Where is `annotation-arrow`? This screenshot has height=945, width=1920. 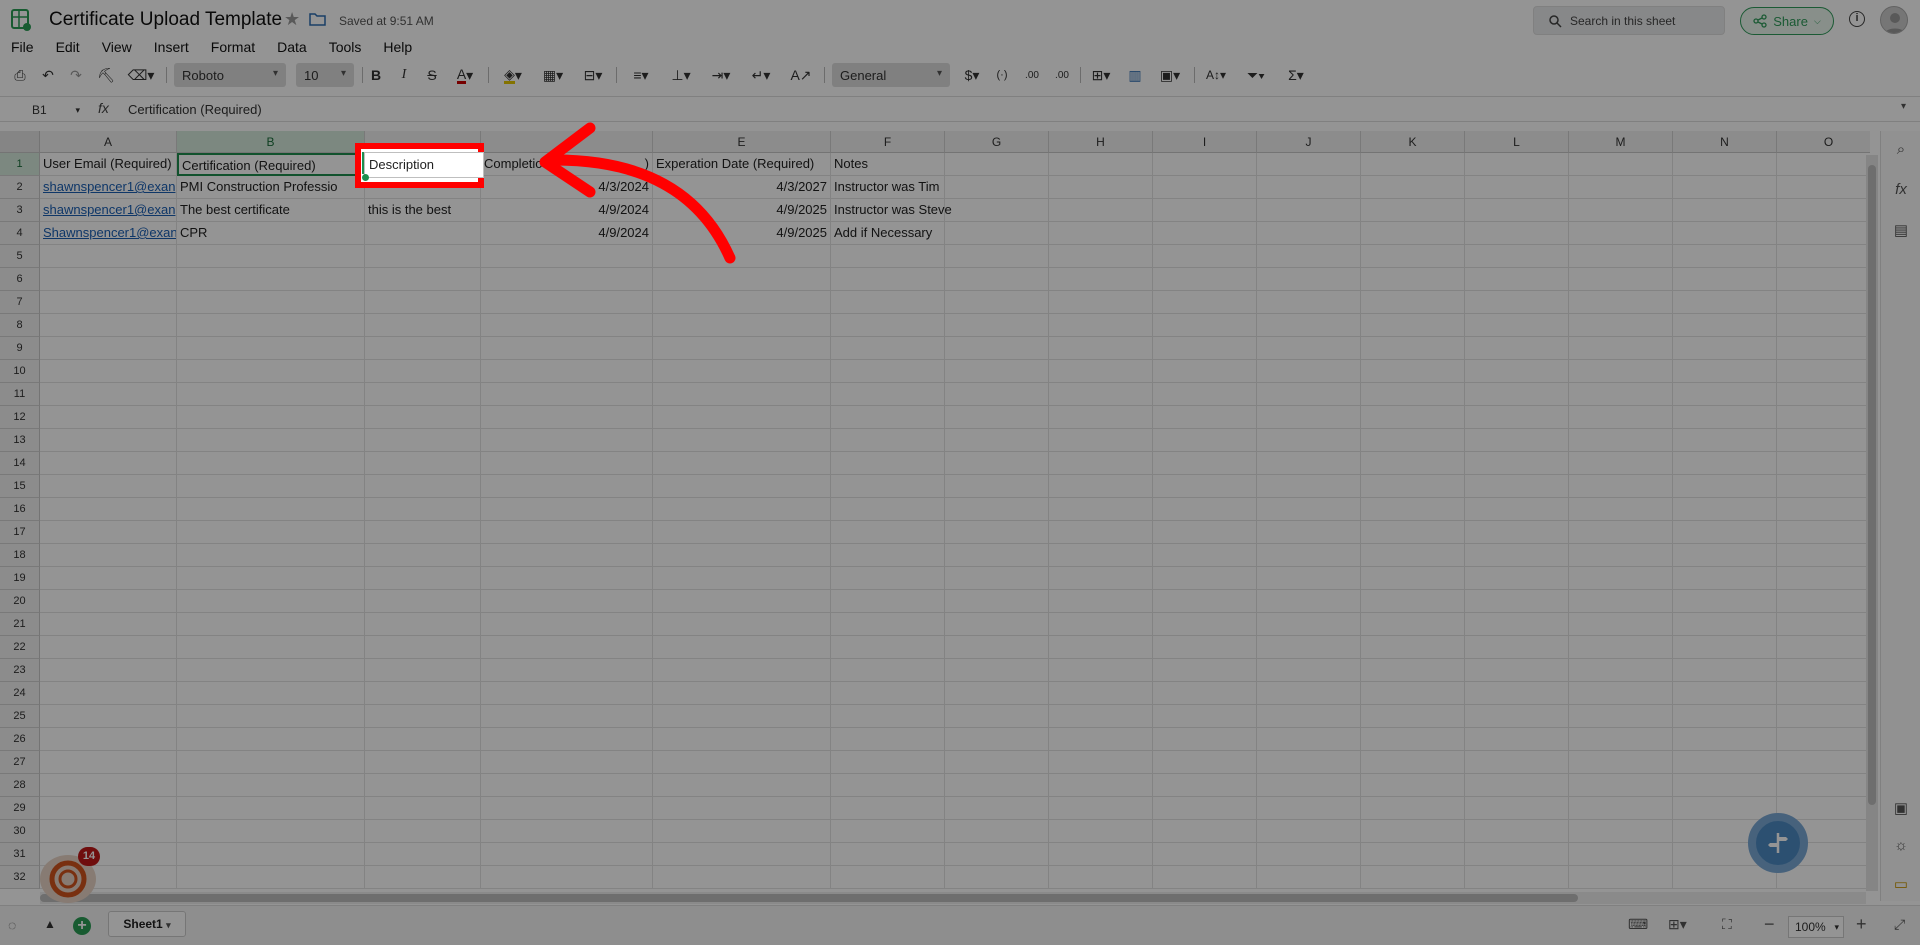
annotation-arrow is located at coordinates (637, 193).